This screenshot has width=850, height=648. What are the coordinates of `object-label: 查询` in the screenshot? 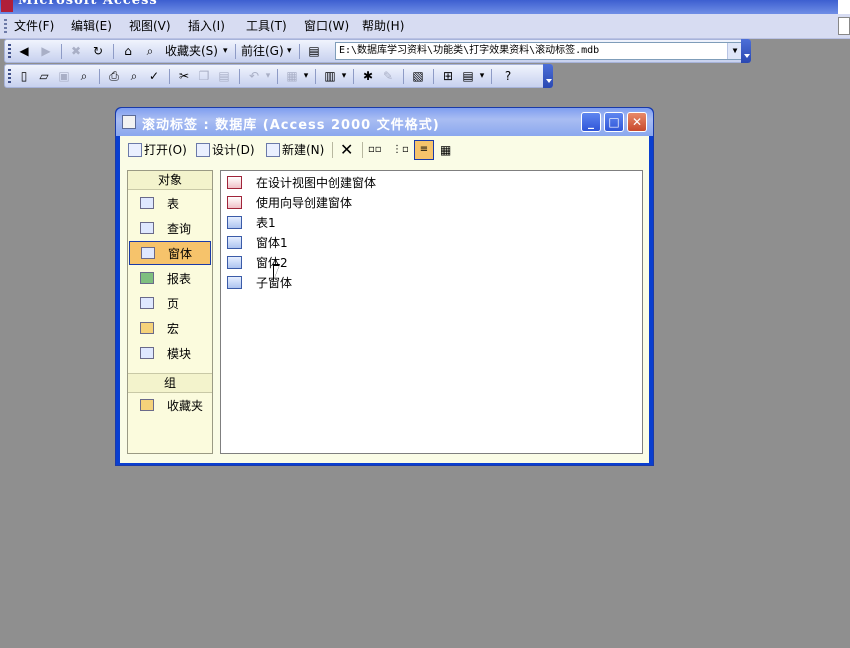 It's located at (179, 228).